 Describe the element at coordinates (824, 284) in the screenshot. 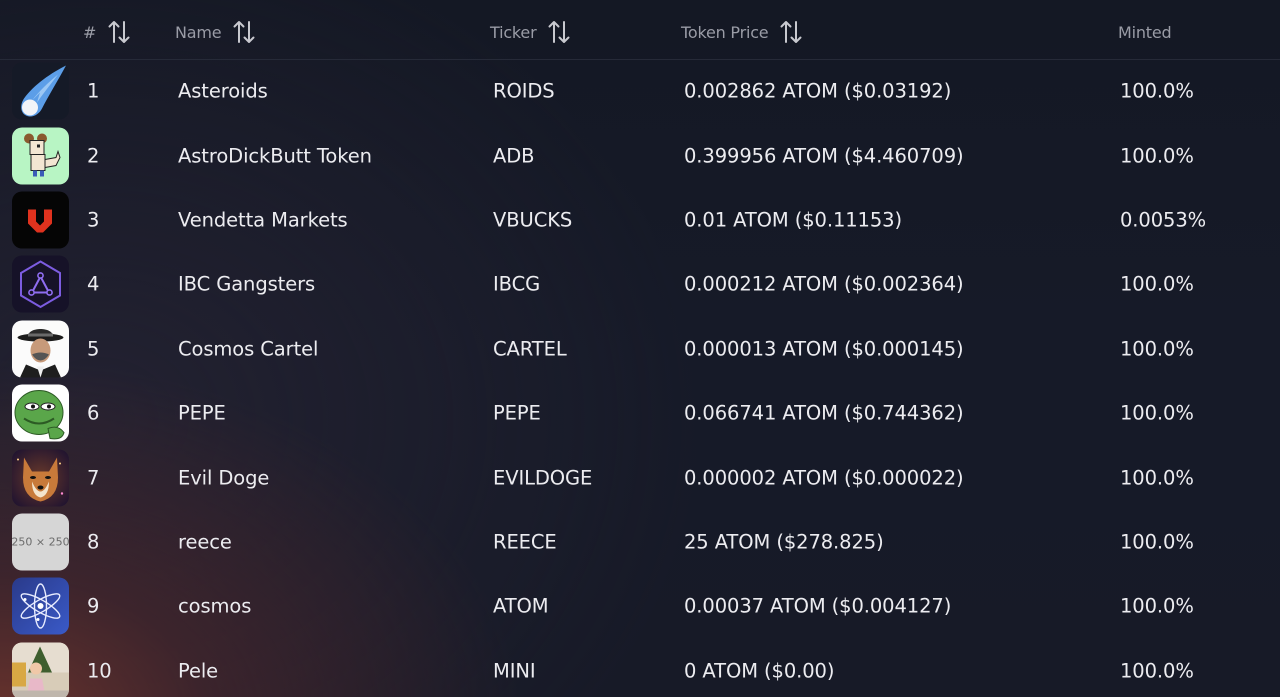

I see `token-price: 0.000212 ATOM ($0.002364)` at that location.